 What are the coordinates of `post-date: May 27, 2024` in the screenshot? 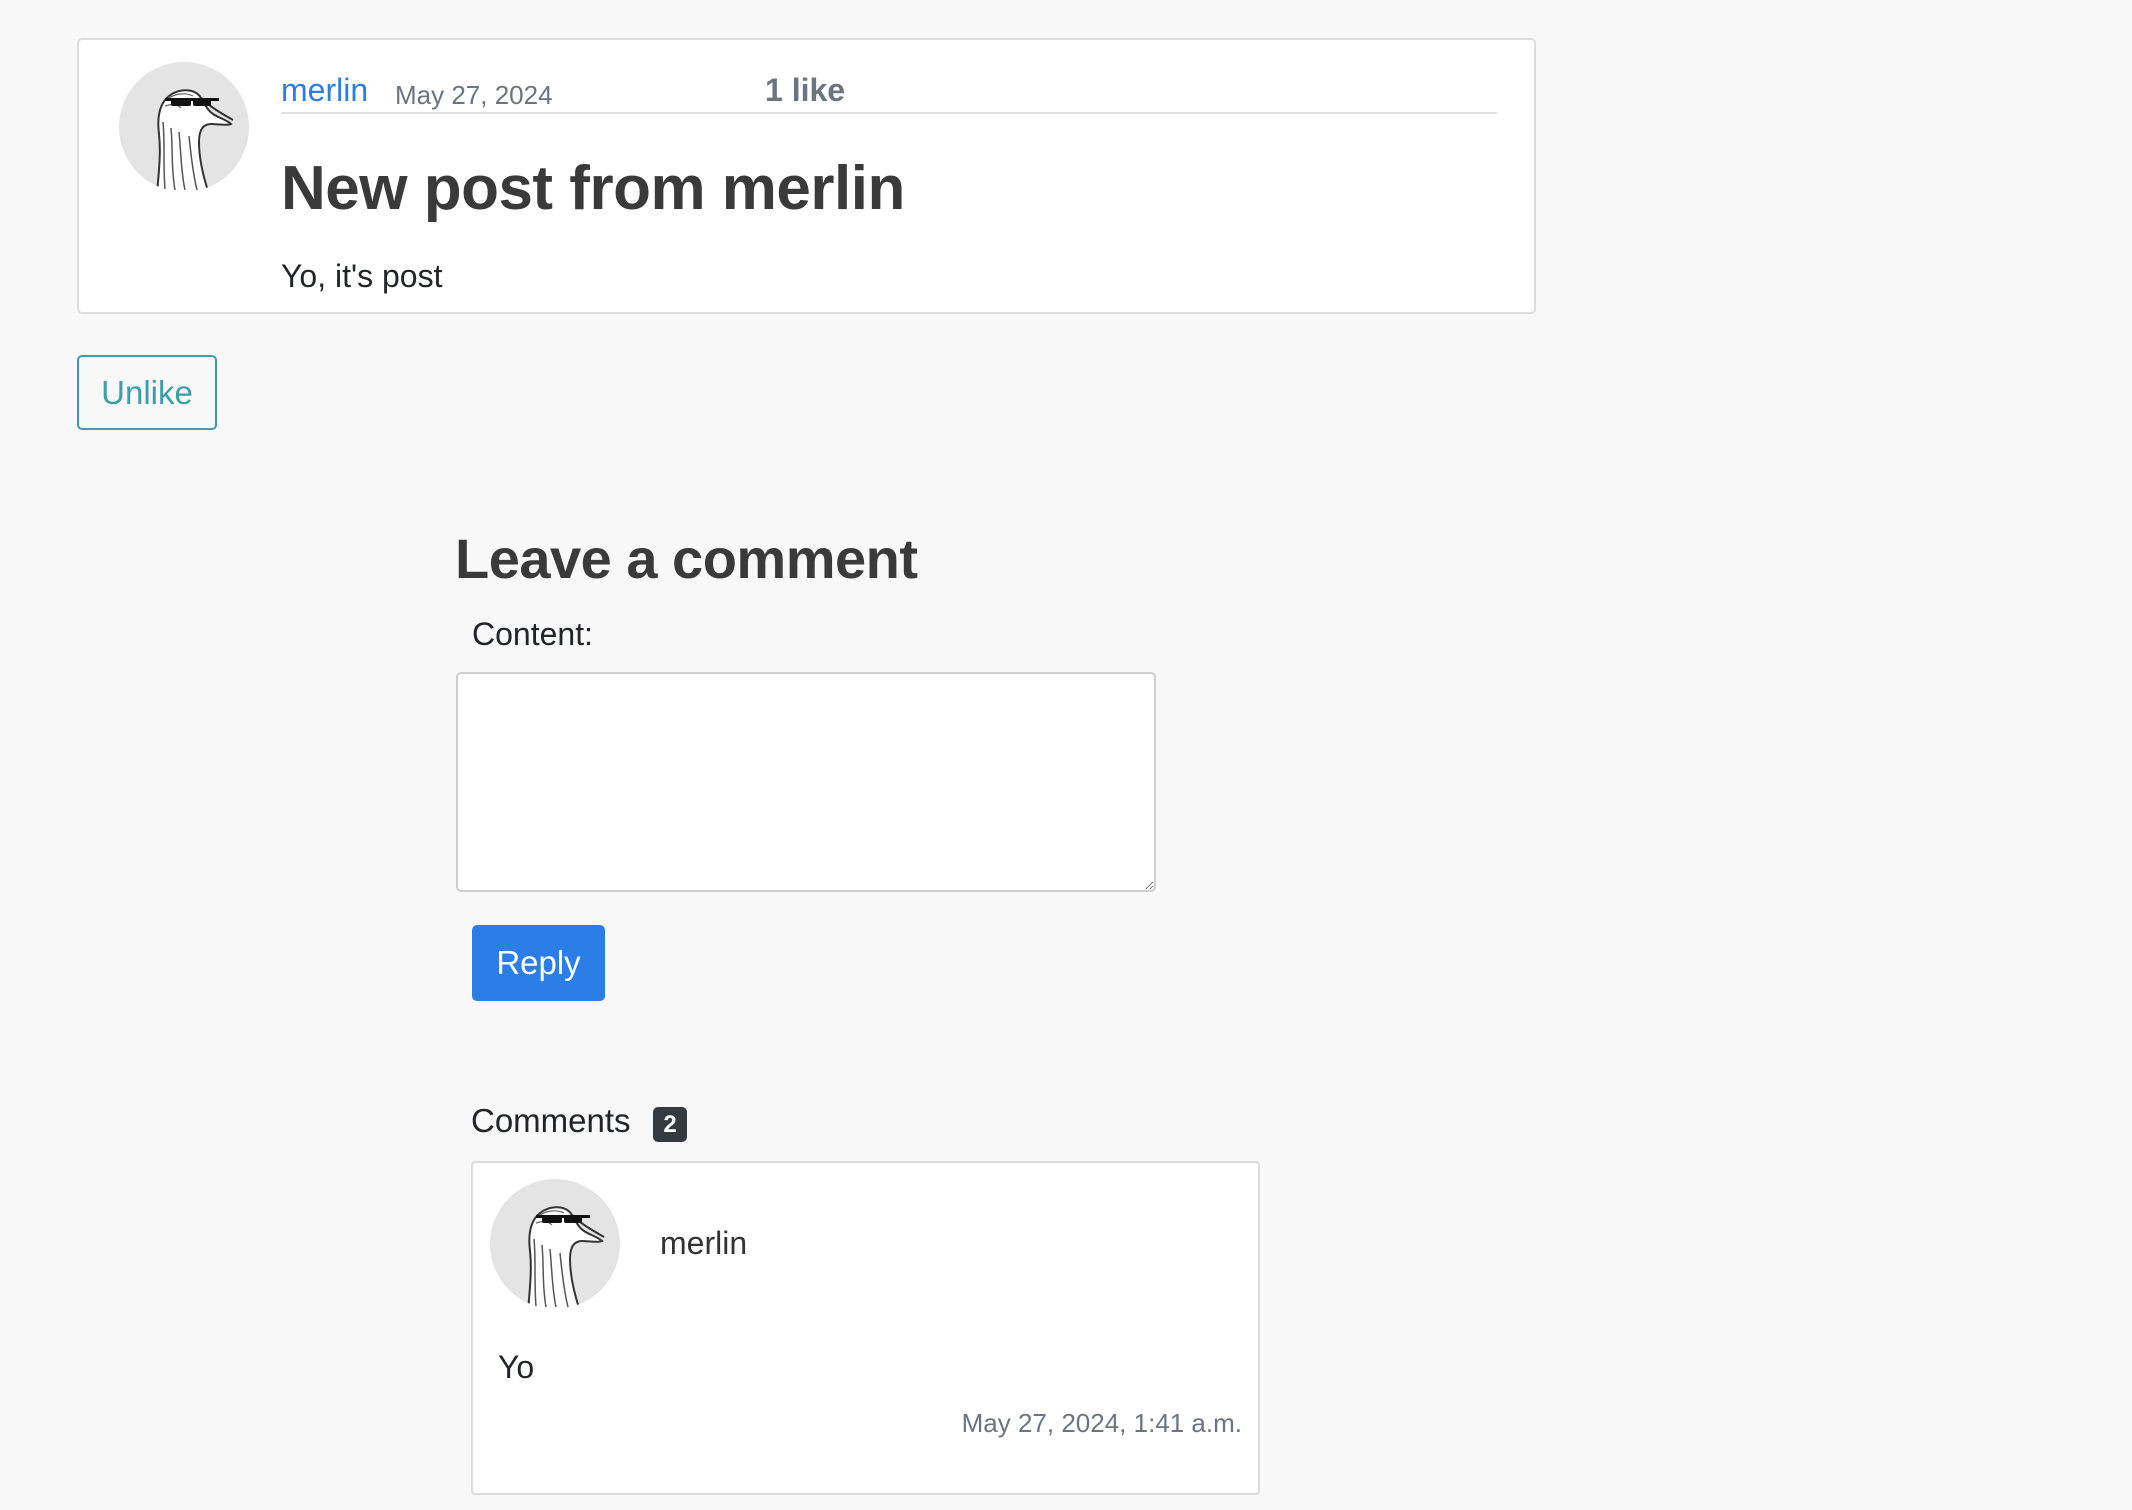 It's located at (474, 95).